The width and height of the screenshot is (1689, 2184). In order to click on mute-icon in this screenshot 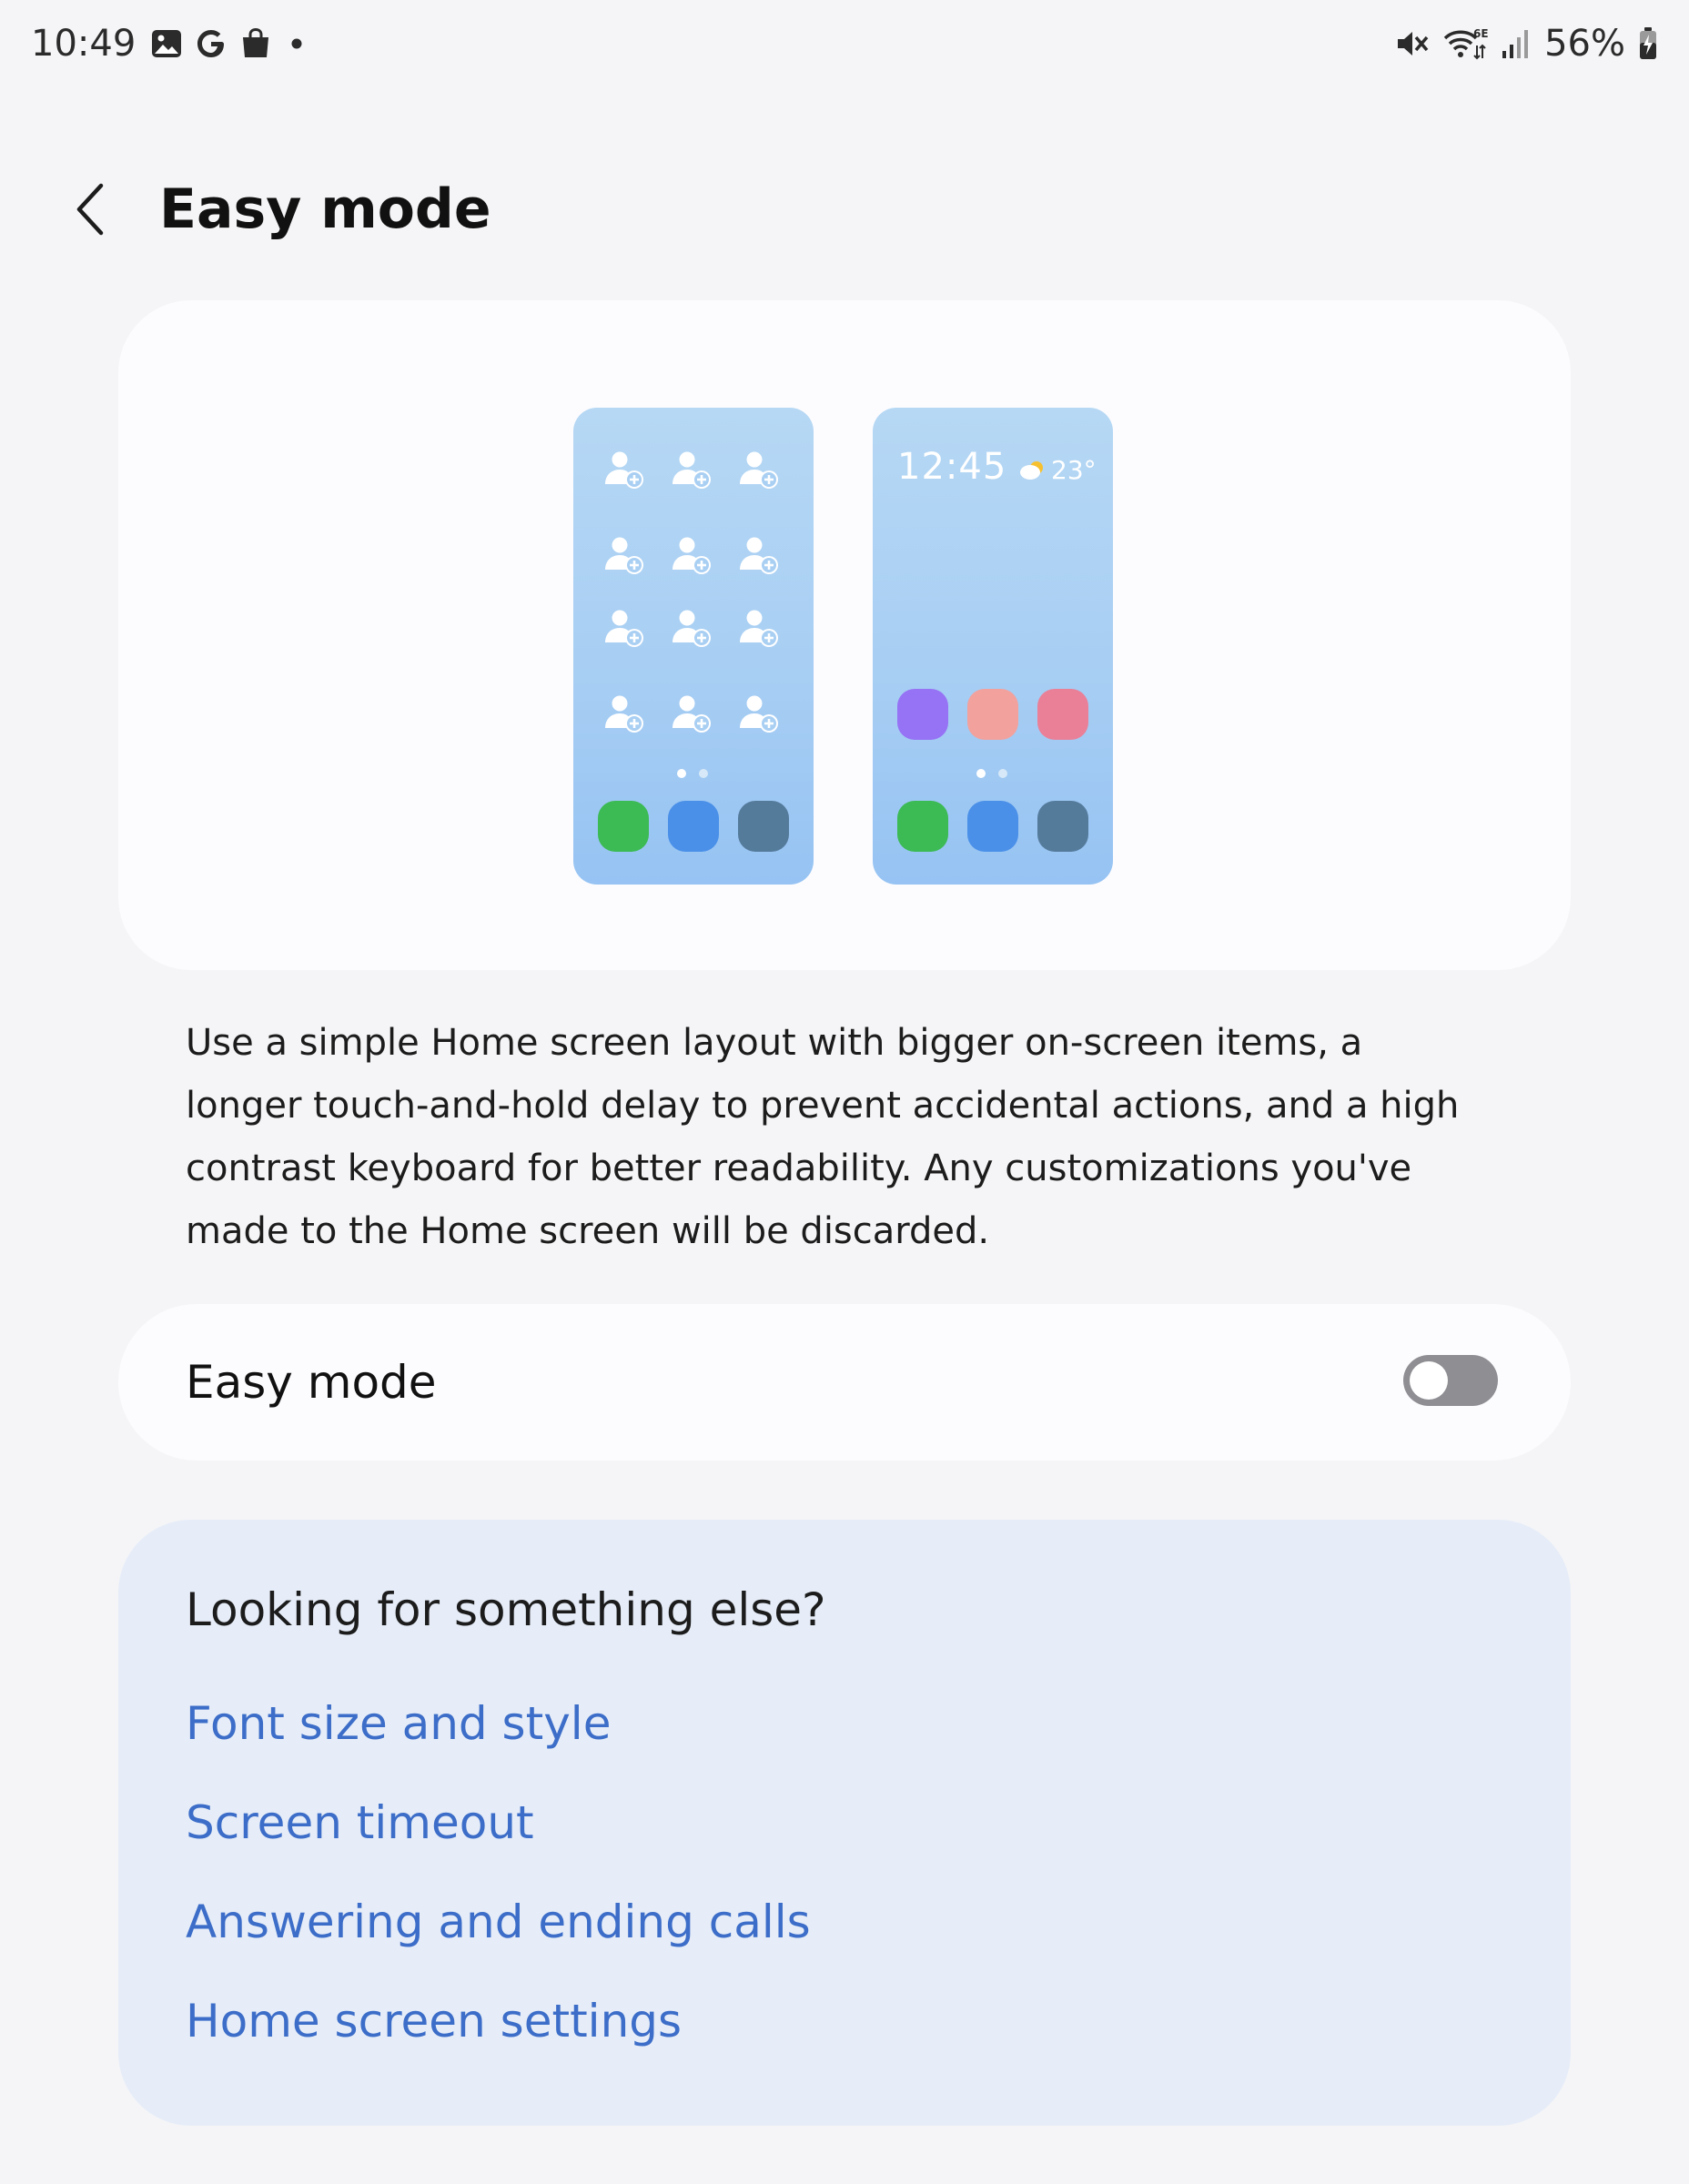, I will do `click(1411, 43)`.